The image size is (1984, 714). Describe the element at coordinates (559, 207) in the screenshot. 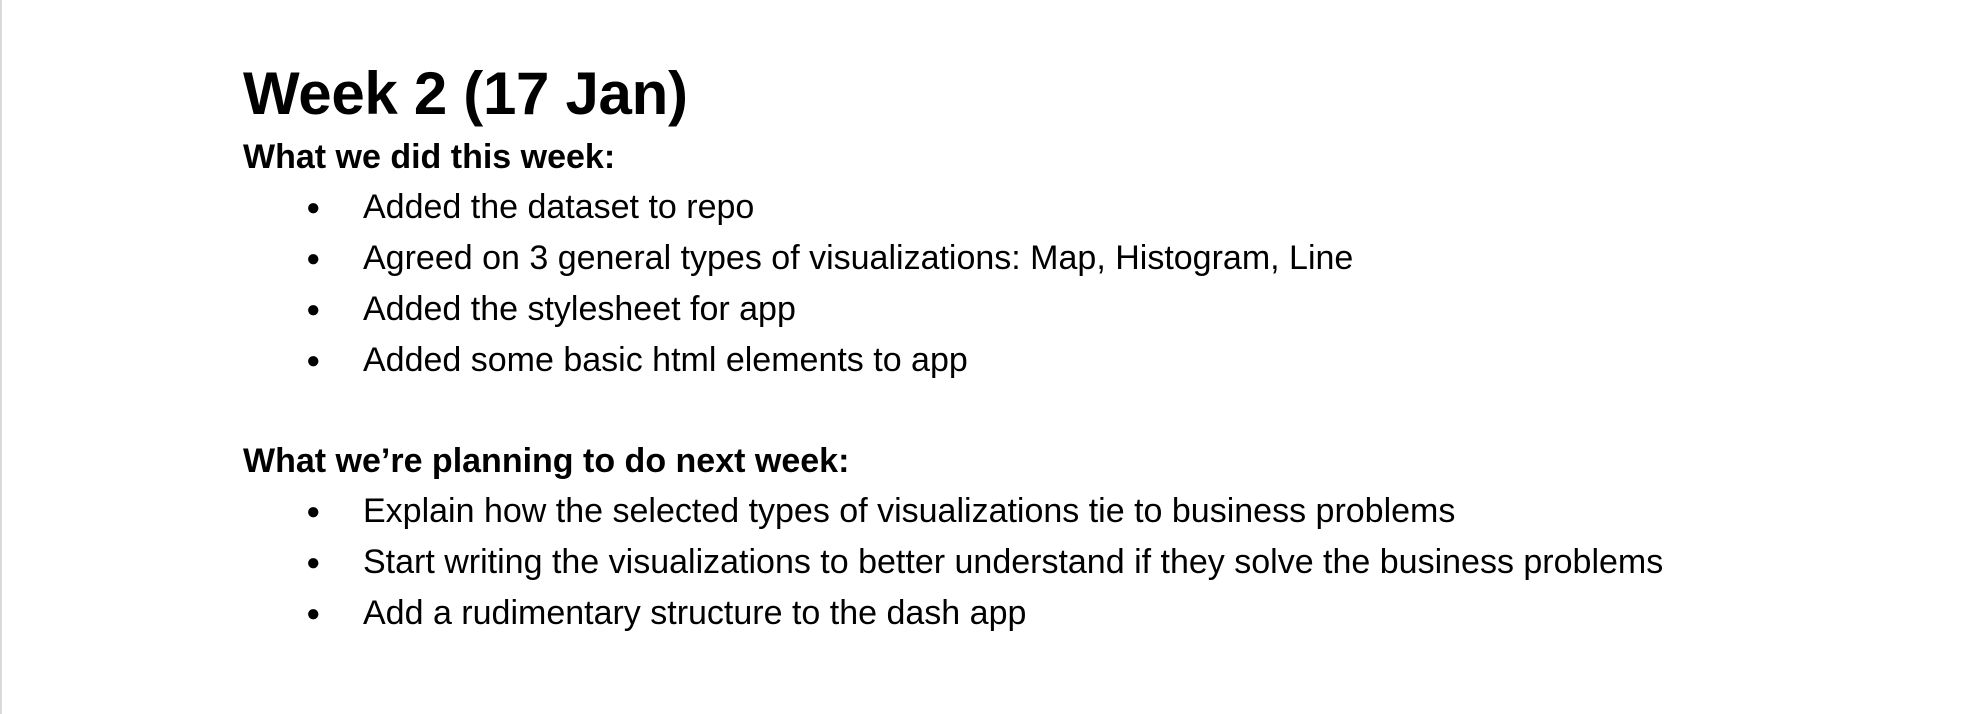

I see `list-item-text: Added the dataset to repo` at that location.